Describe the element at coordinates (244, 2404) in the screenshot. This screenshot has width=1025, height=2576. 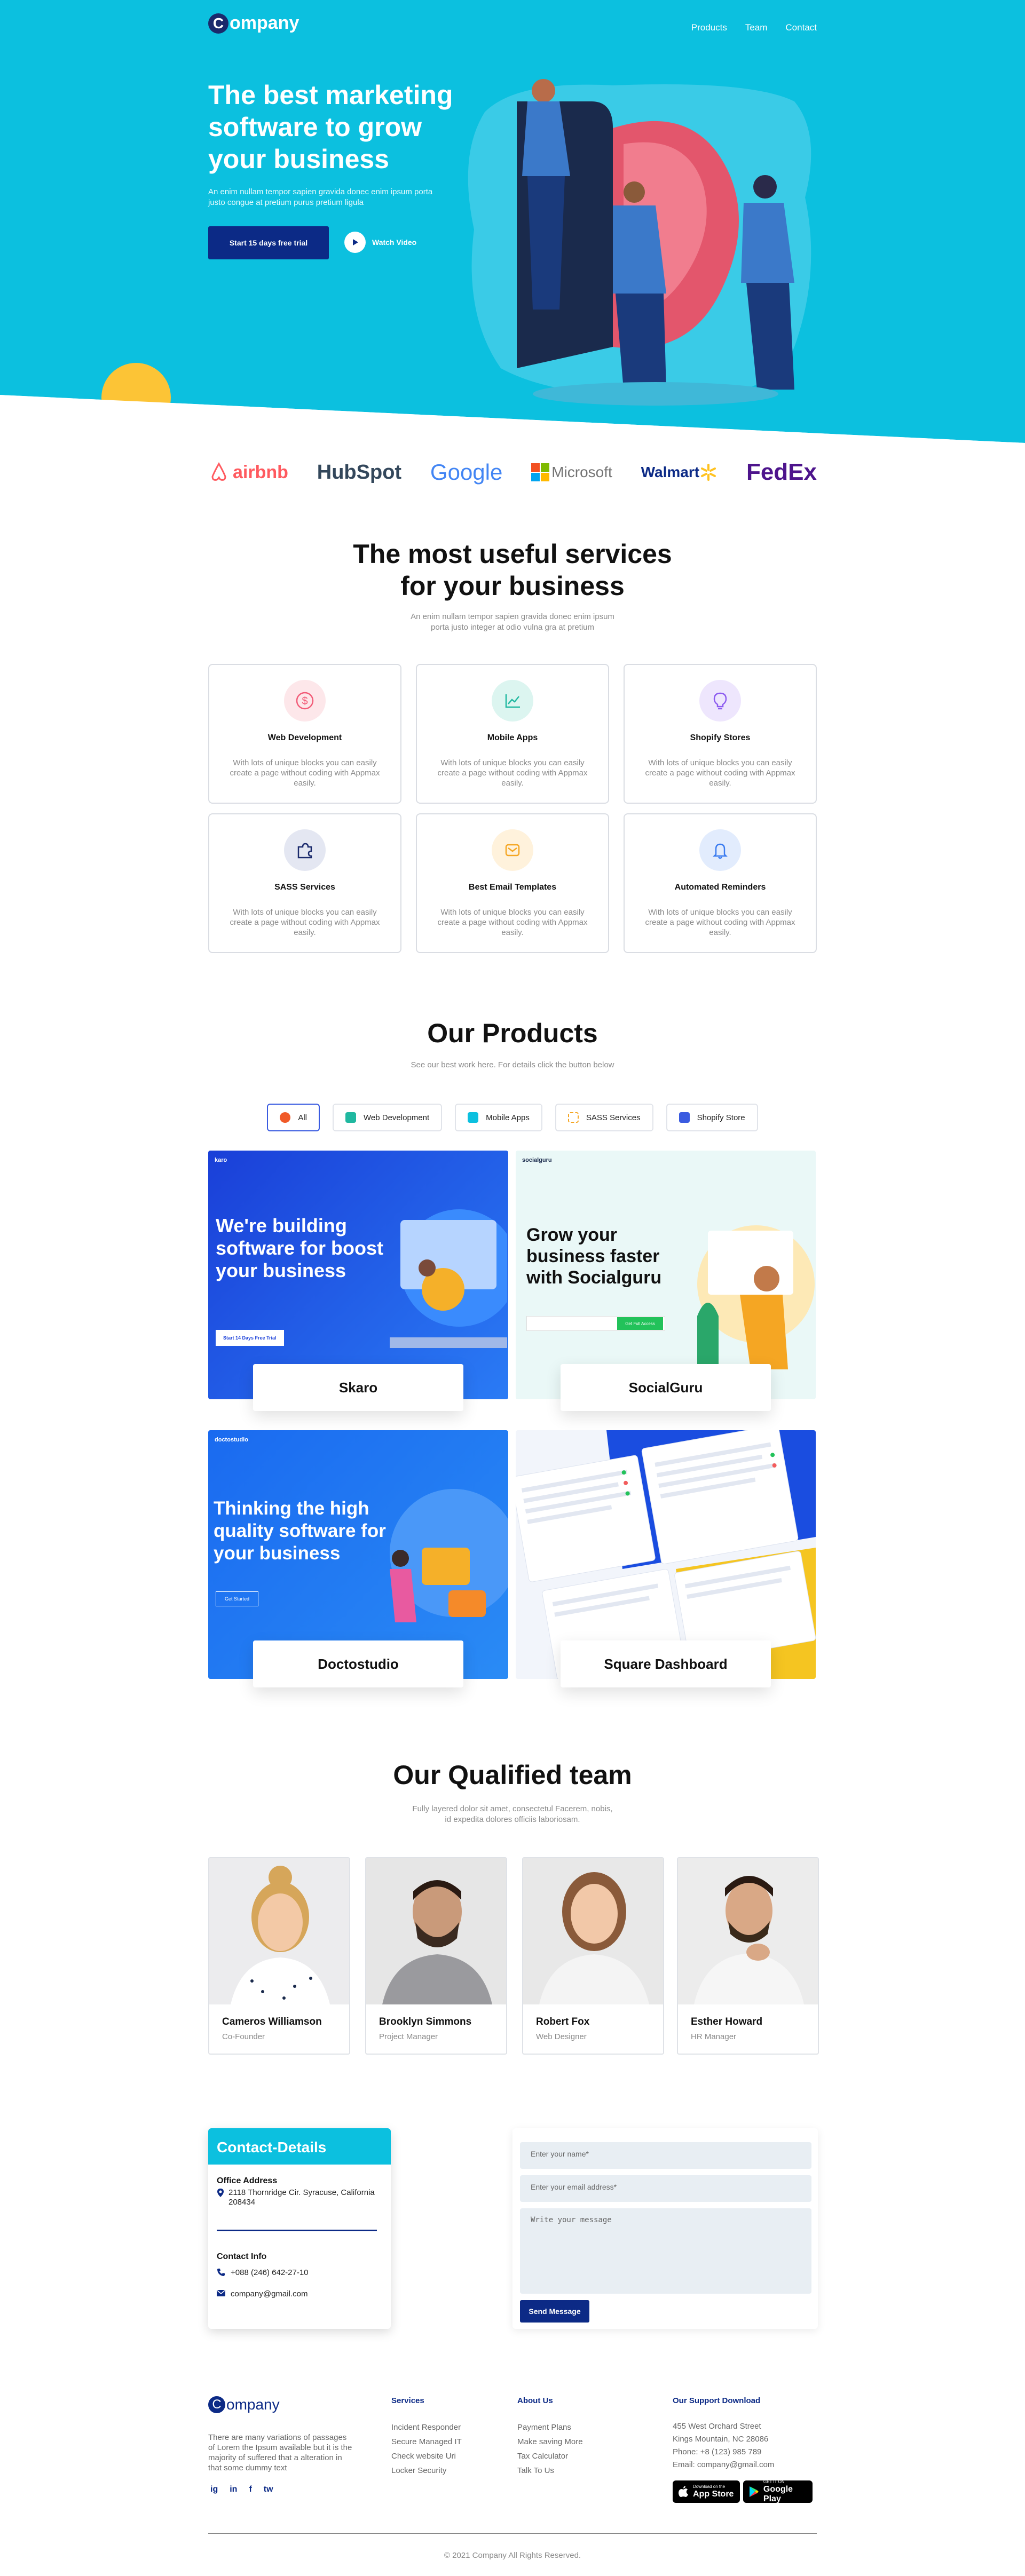
I see `footer-logo: C ompany` at that location.